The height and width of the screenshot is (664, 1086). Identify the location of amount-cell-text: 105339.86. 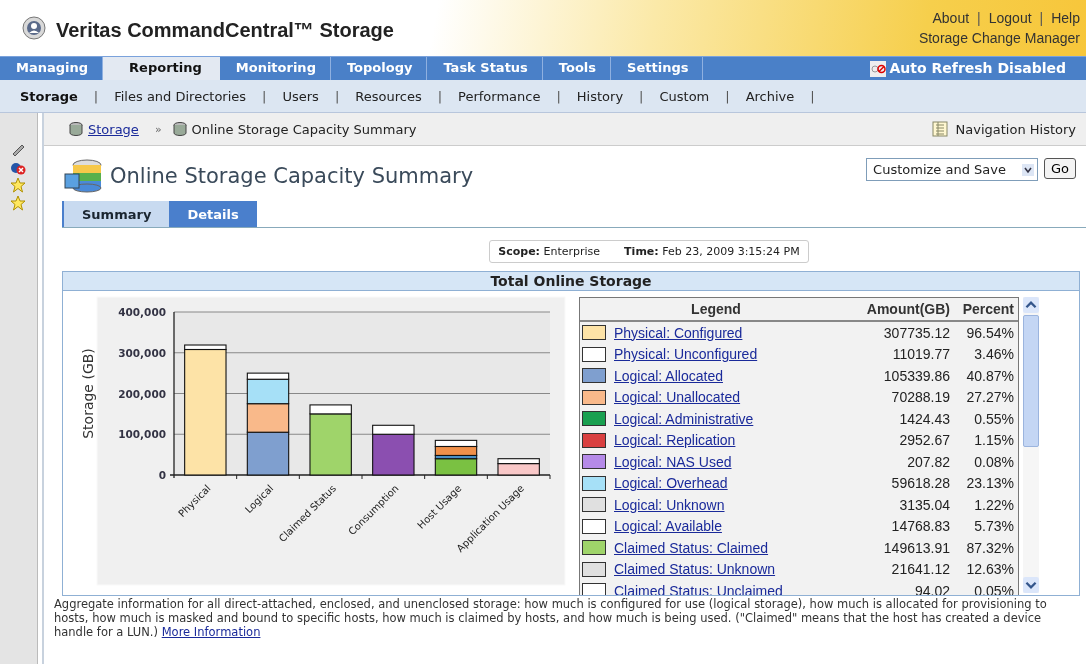
(916, 375).